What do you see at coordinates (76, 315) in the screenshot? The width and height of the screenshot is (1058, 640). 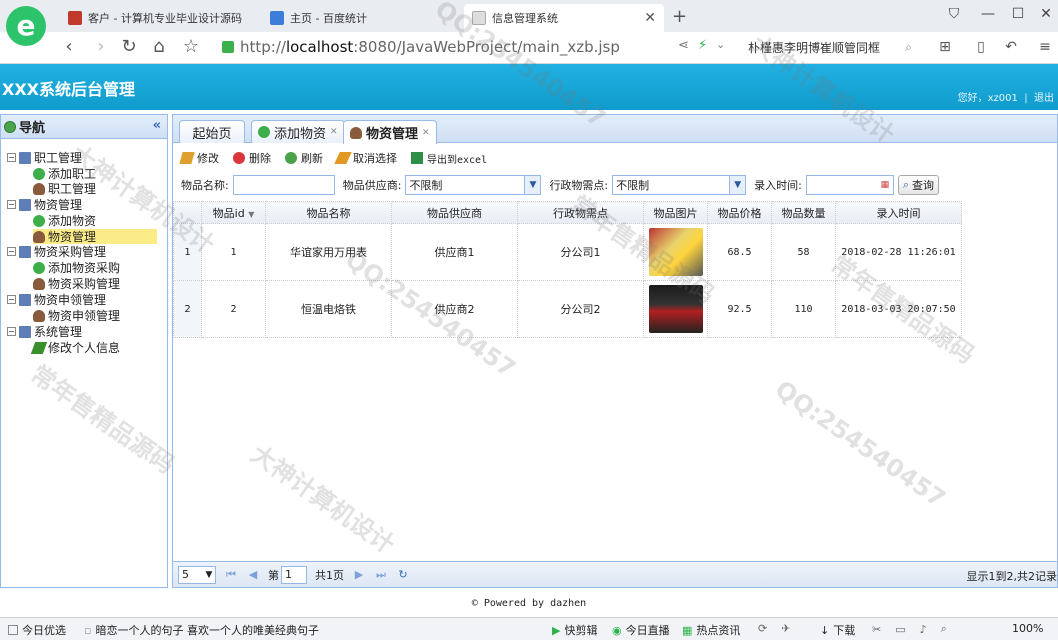 I see `tree-item-requisition-manage: 物资申领管理` at bounding box center [76, 315].